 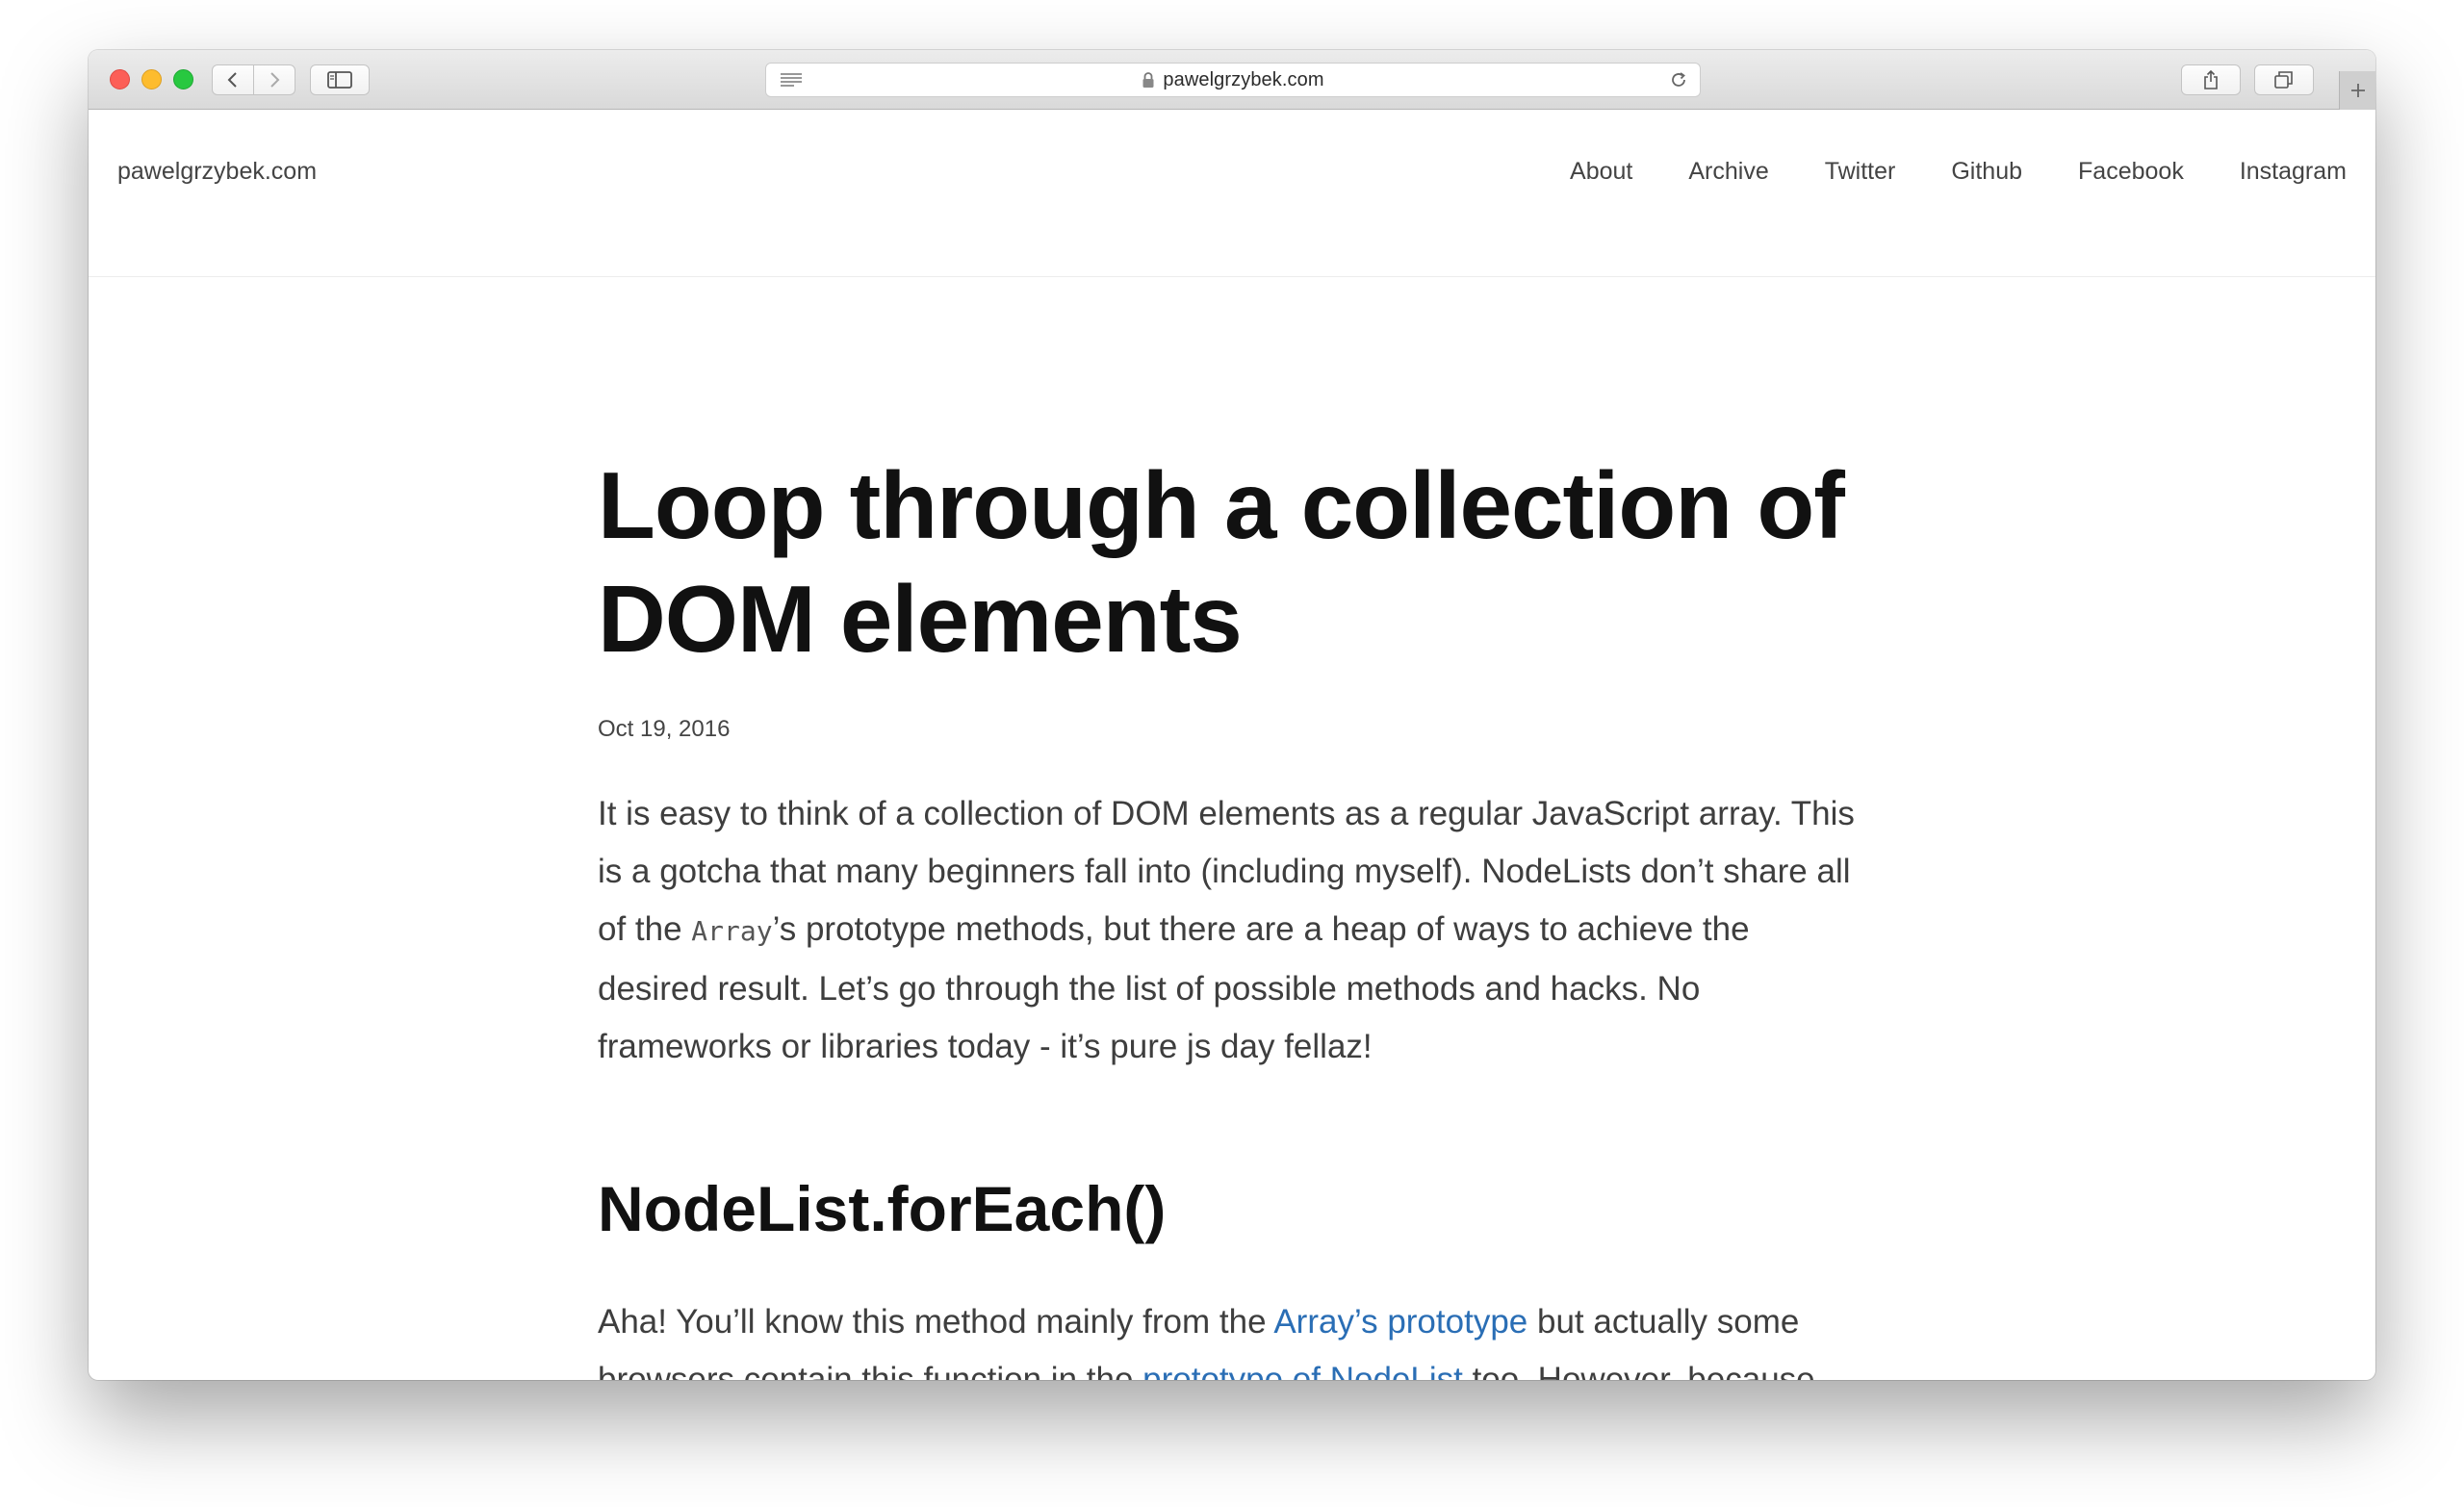 I want to click on url-text: pawelgrzybek.com, so click(x=1243, y=79).